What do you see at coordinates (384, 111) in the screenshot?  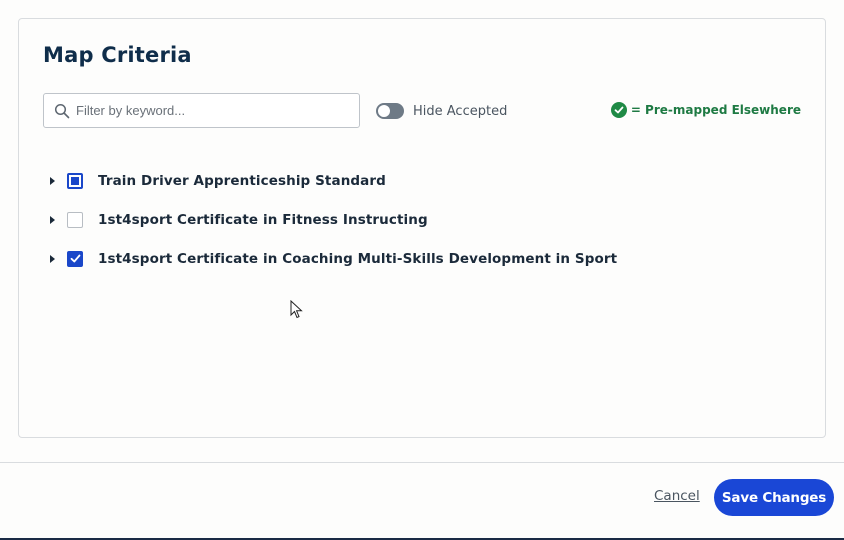 I see `toggle-knob` at bounding box center [384, 111].